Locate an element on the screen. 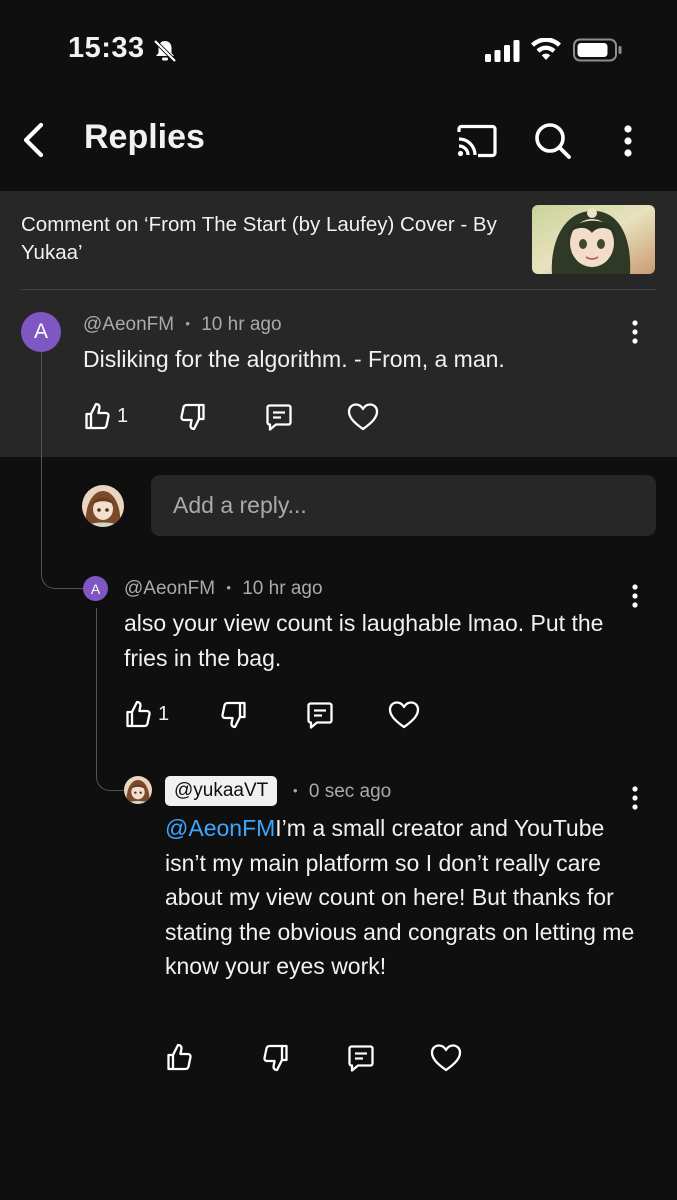  avatar is located at coordinates (138, 790).